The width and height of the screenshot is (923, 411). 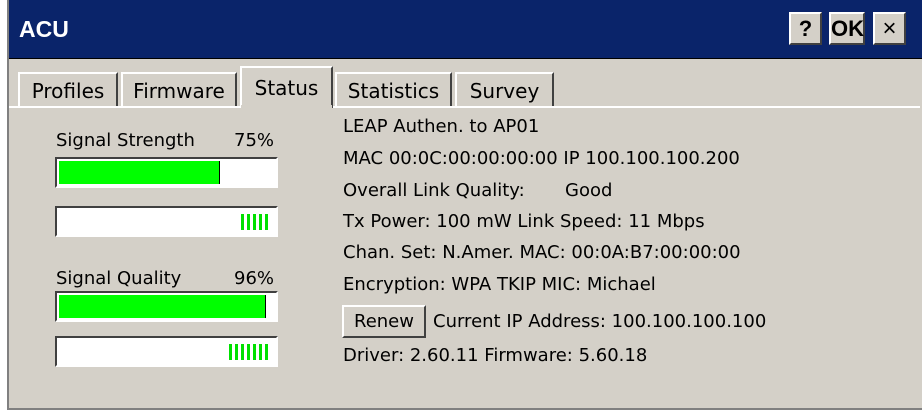 I want to click on mac-ip-info: MAC 00:0C:00:00:00:00 IP 100.100.100.200, so click(x=541, y=158).